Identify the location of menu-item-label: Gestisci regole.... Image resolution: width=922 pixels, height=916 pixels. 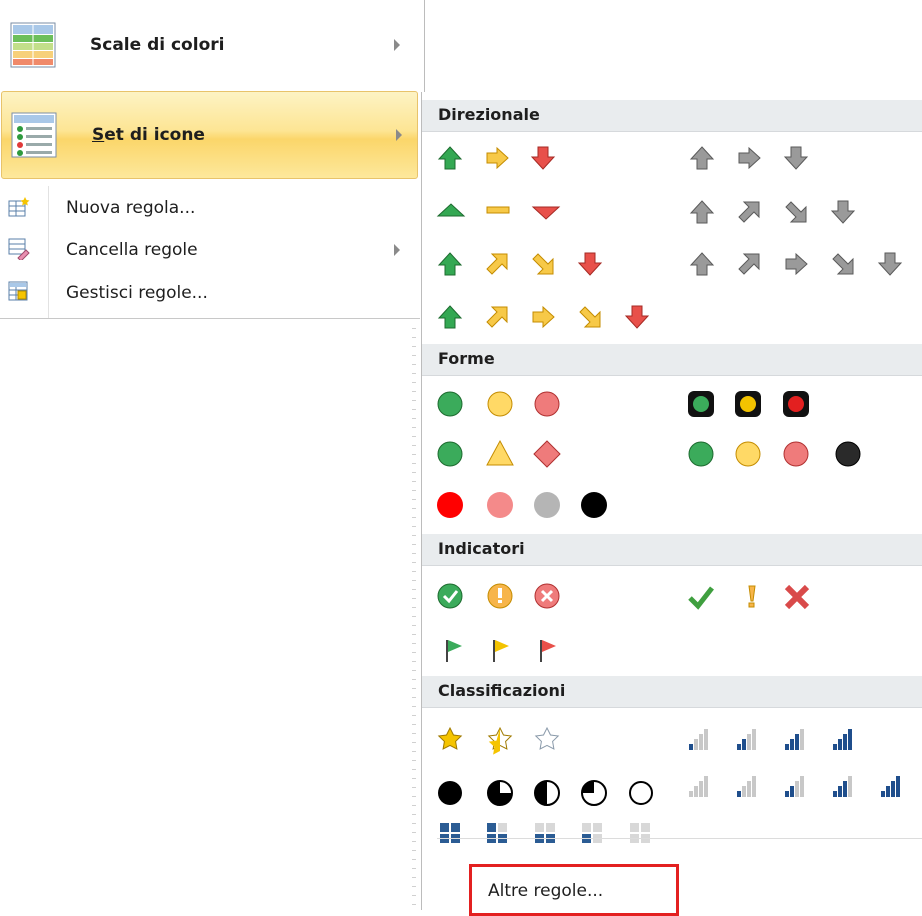
(137, 293).